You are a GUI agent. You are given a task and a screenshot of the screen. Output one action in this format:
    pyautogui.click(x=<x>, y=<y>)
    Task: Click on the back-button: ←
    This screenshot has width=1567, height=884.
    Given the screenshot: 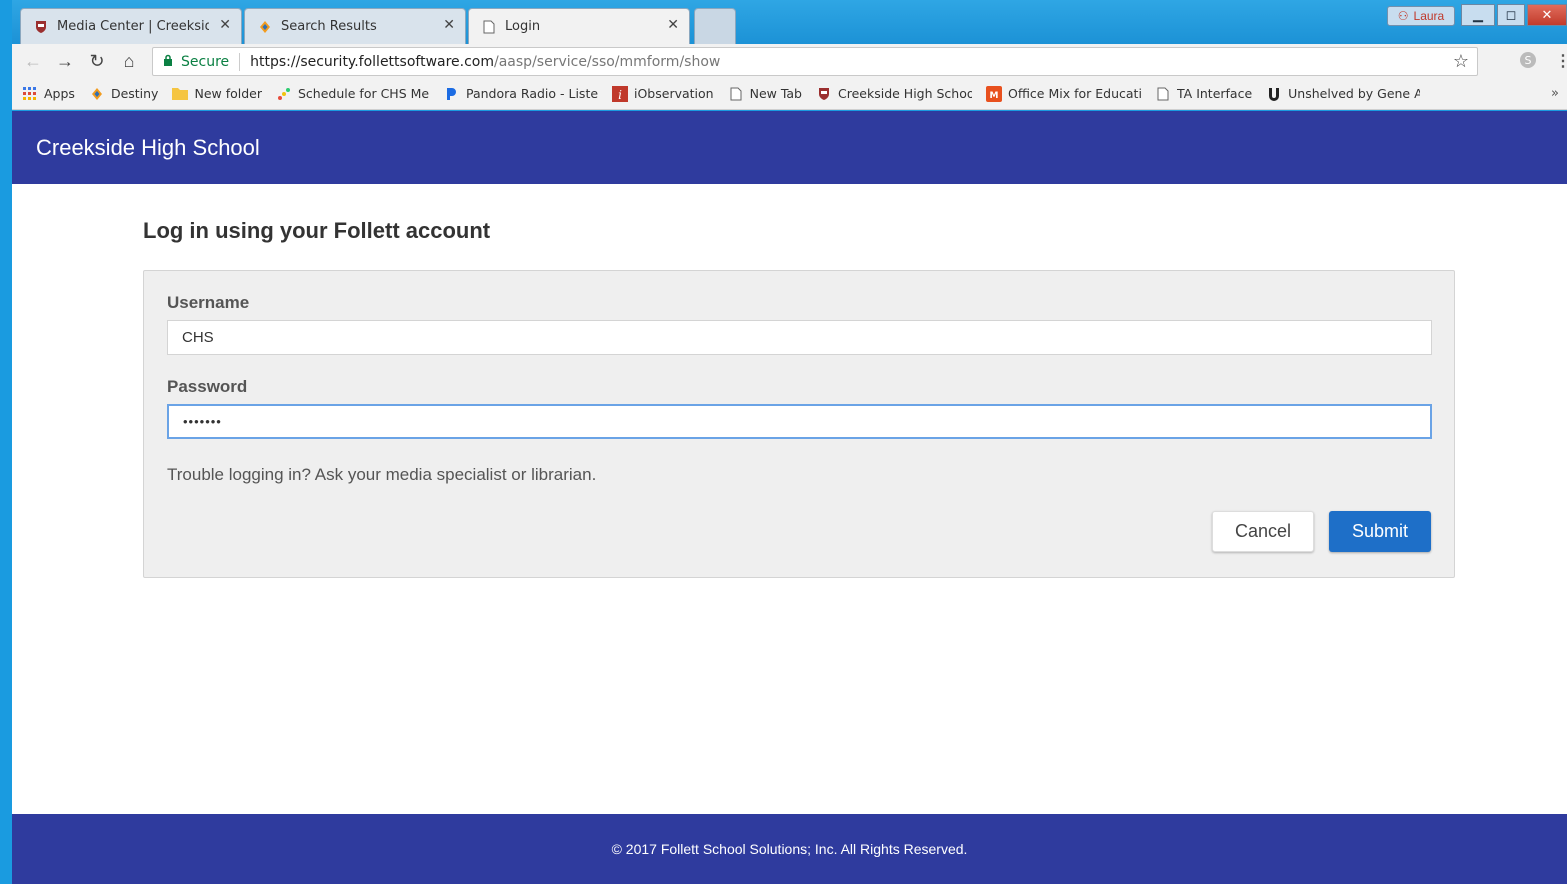 What is the action you would take?
    pyautogui.click(x=33, y=61)
    